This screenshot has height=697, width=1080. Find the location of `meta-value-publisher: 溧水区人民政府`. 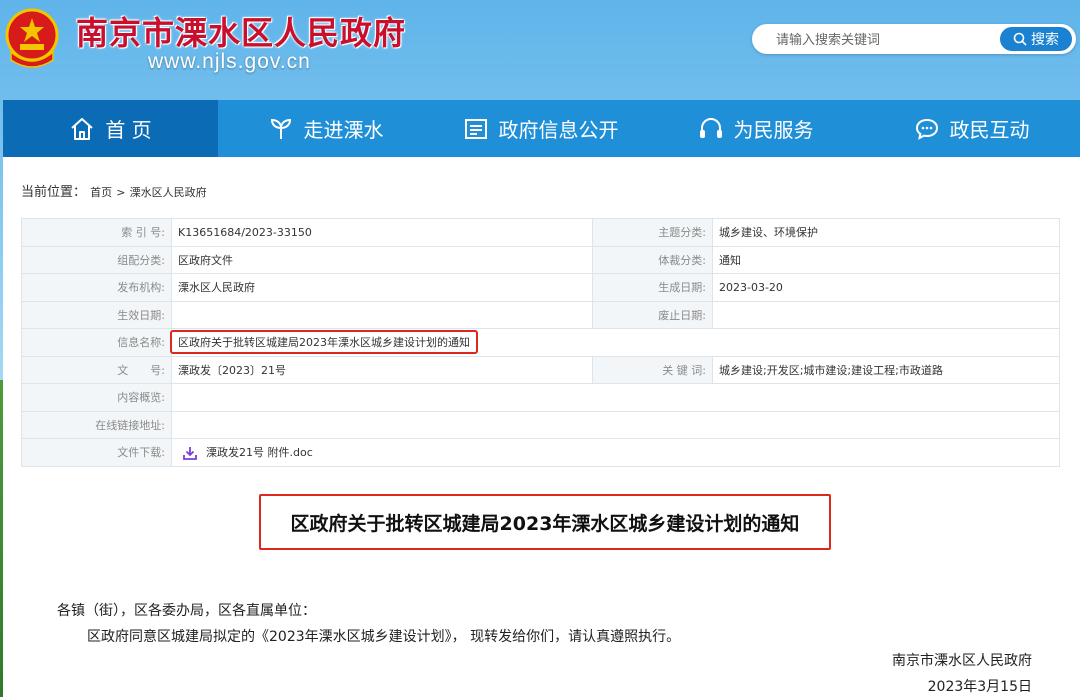

meta-value-publisher: 溧水区人民政府 is located at coordinates (382, 287).